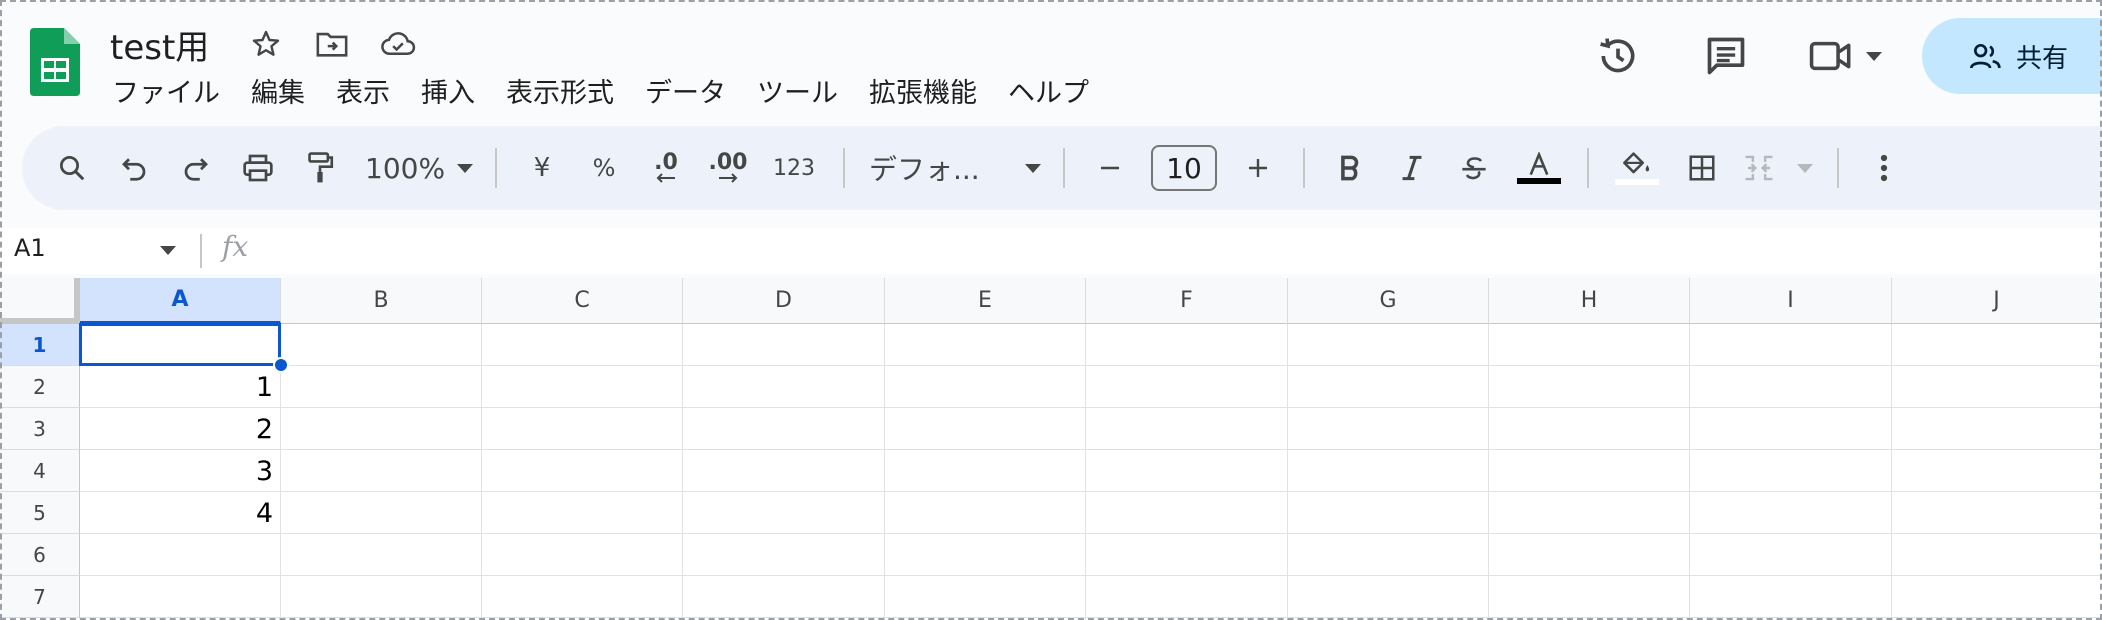  What do you see at coordinates (1618, 56) in the screenshot?
I see `history-icon` at bounding box center [1618, 56].